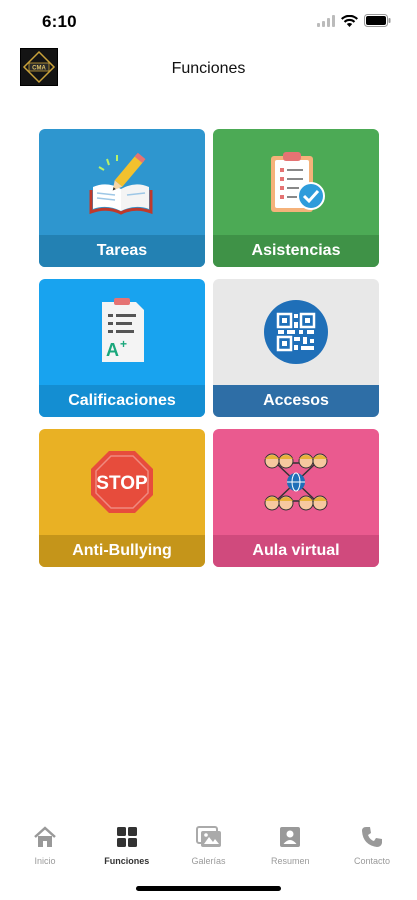 Image resolution: width=417 pixels, height=900 pixels. I want to click on tab-inicio: Inicio, so click(45, 848).